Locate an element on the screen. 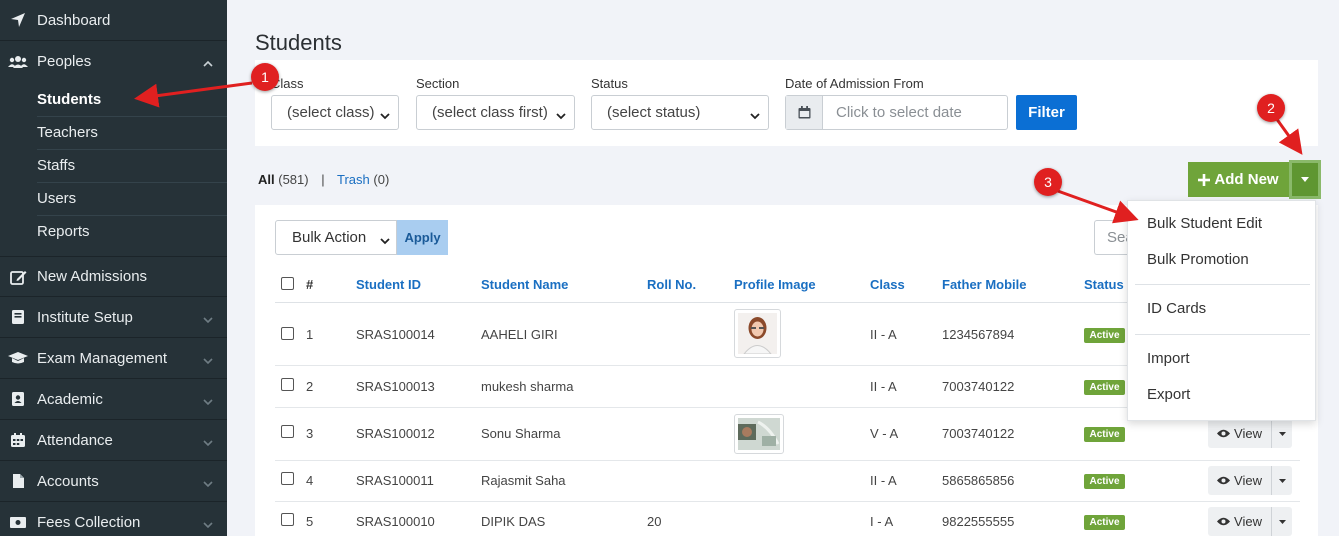  annotation-marker: 1 is located at coordinates (265, 77).